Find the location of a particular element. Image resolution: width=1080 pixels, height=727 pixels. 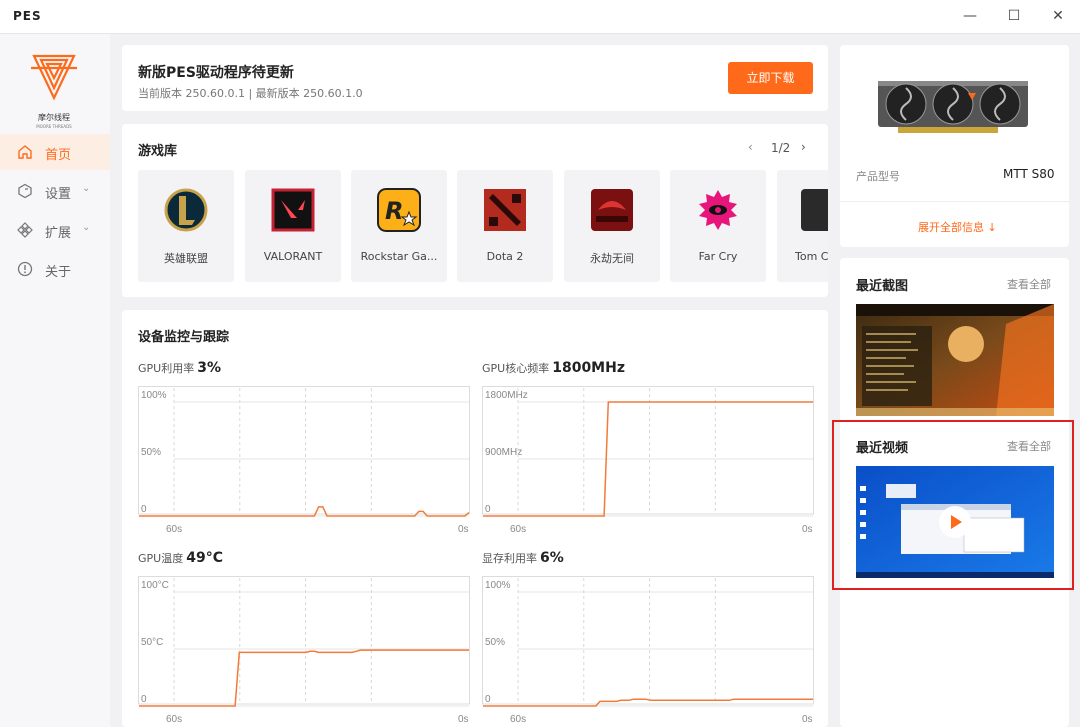

sidebar-item-about: 关于 is located at coordinates (55, 269).